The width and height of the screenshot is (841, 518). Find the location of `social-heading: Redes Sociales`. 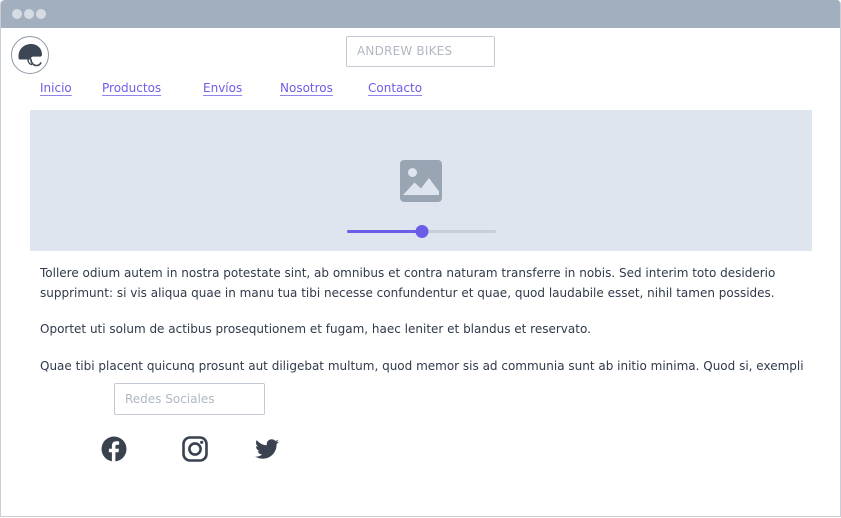

social-heading: Redes Sociales is located at coordinates (189, 399).